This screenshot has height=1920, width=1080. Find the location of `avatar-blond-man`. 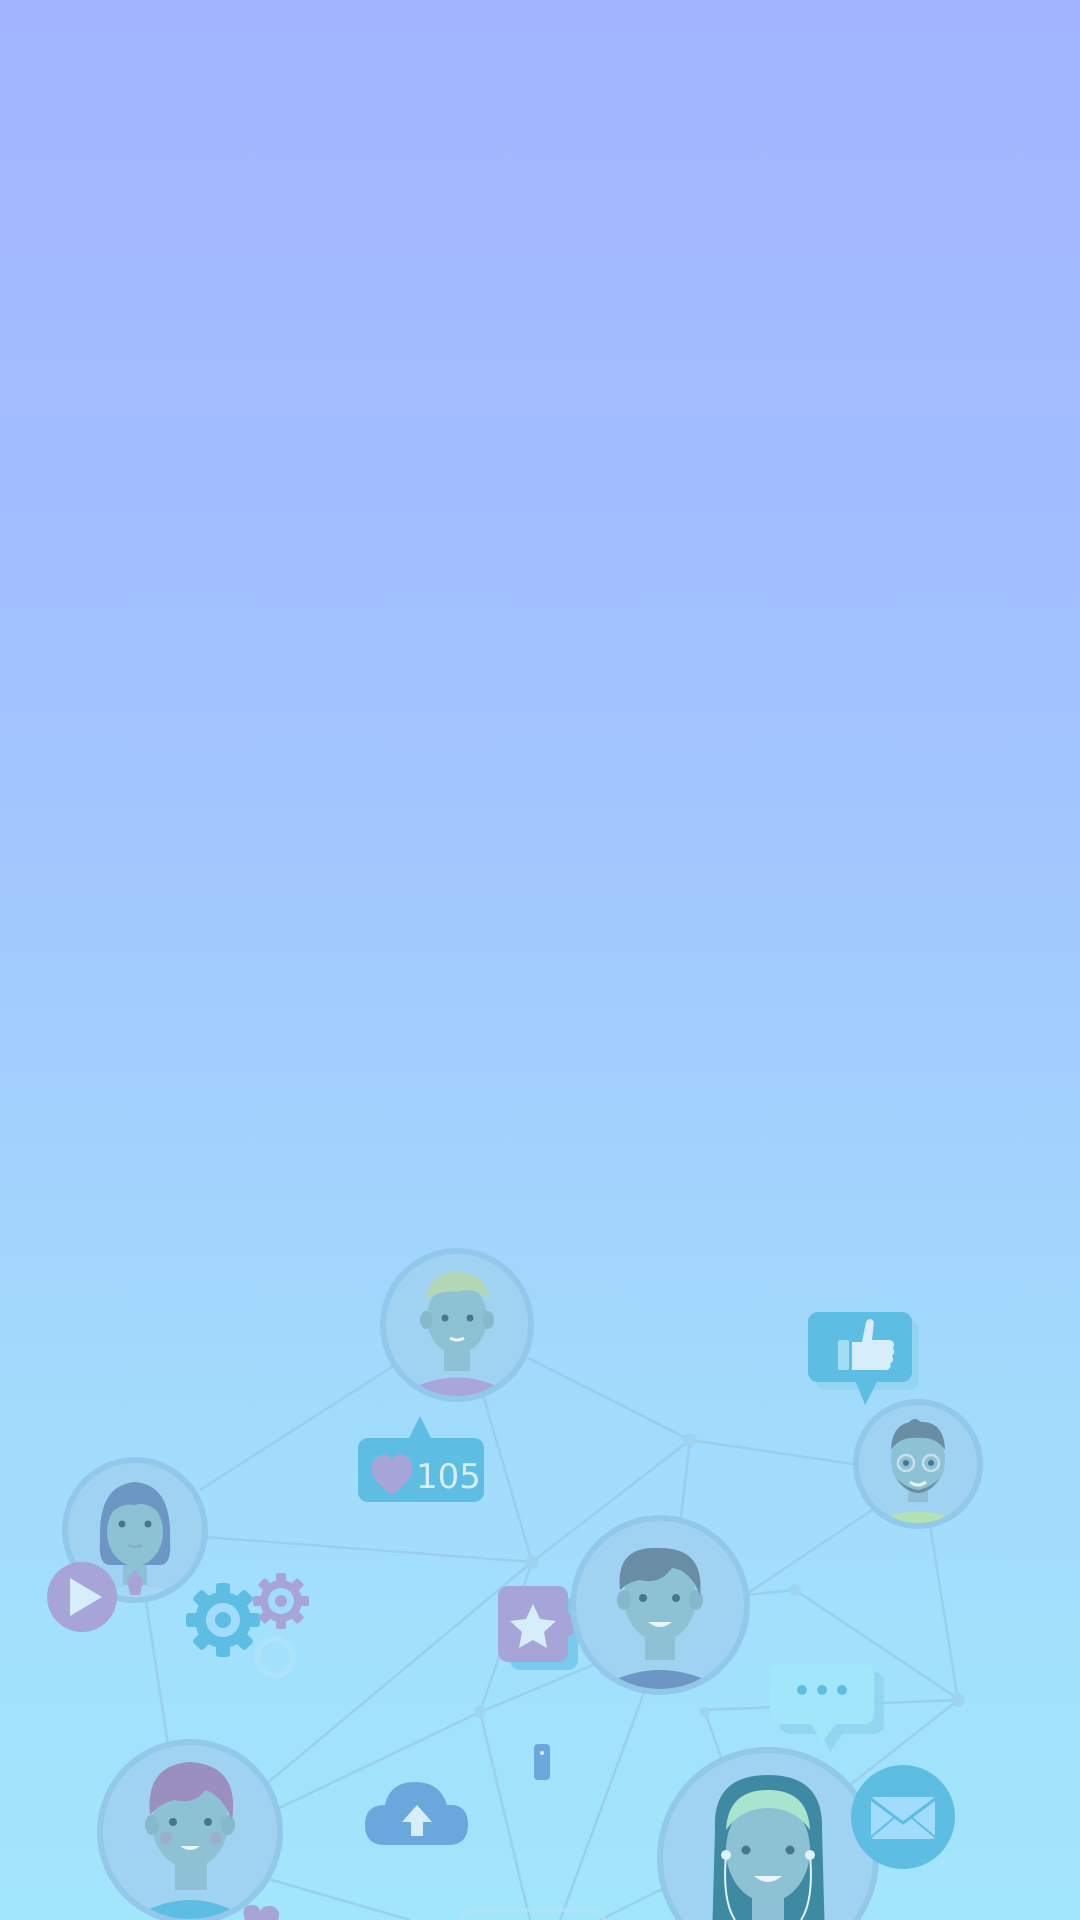

avatar-blond-man is located at coordinates (457, 1325).